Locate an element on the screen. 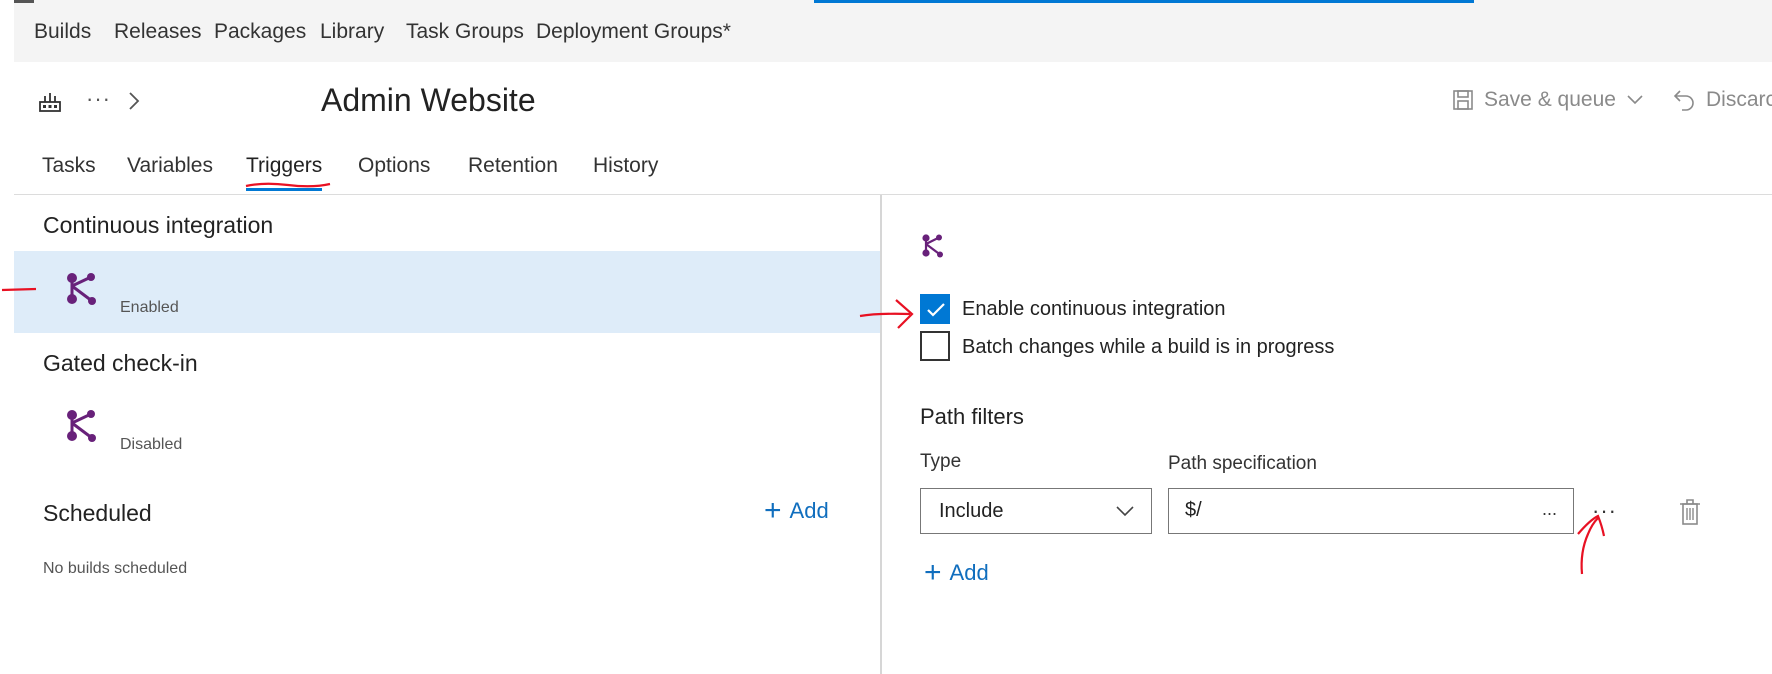 This screenshot has width=1772, height=674. scheduled-section-title: Scheduled is located at coordinates (97, 513).